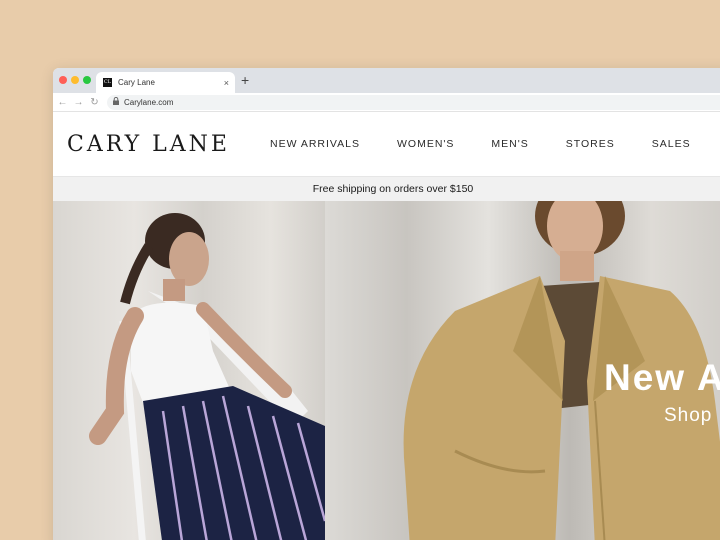  I want to click on address-bar: ← → ↻ Carylane.com, so click(386, 102).